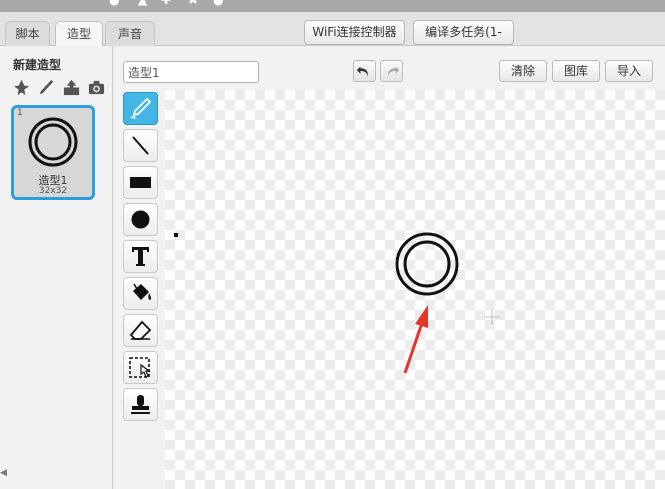  I want to click on eraser-icon, so click(140, 330).